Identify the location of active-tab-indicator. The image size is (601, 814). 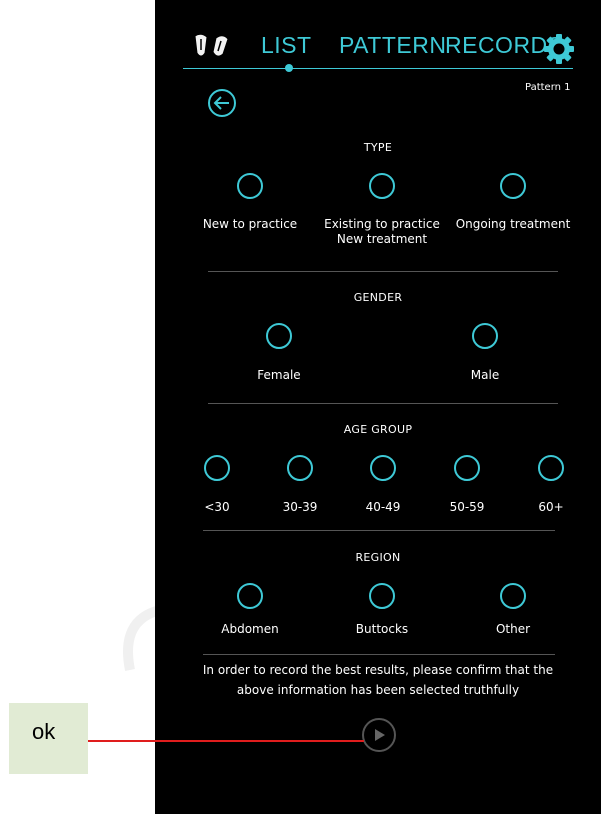
(289, 68).